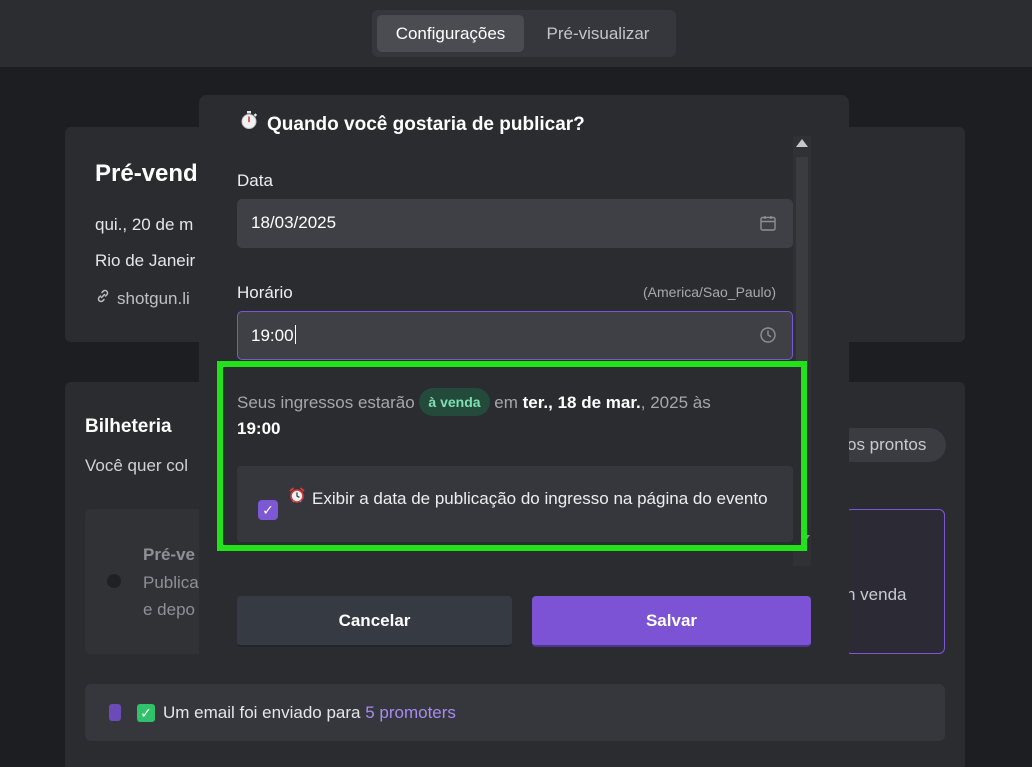 The height and width of the screenshot is (767, 1032). What do you see at coordinates (265, 292) in the screenshot?
I see `time-label: Horário` at bounding box center [265, 292].